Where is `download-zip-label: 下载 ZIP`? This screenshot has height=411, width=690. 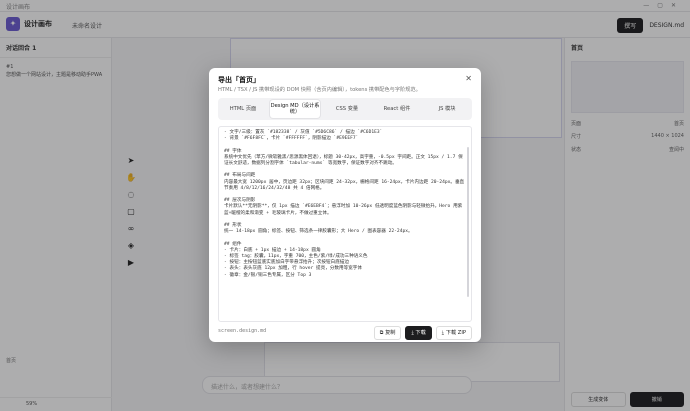 download-zip-label: 下载 ZIP is located at coordinates (455, 333).